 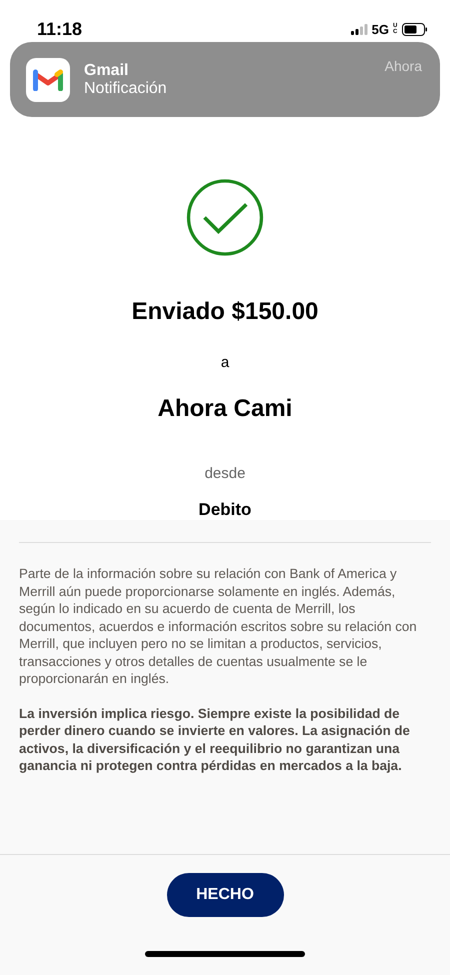 What do you see at coordinates (218, 626) in the screenshot?
I see `disclosure-paragraph: Parte de la información sobre su relación con Bank of America y Merrill aún puede proporcionarse solamente en inglés. Además, según lo indicado en su acuerdo de cuenta de Merrill, los documentos, acuerdos e información escritos sobre su relación con Merrill, que incluyen pero no se limitan a productos, servicios, transacciones y otros detalles de cuentas usualmente se le proporcionarán en inglés.` at bounding box center [218, 626].